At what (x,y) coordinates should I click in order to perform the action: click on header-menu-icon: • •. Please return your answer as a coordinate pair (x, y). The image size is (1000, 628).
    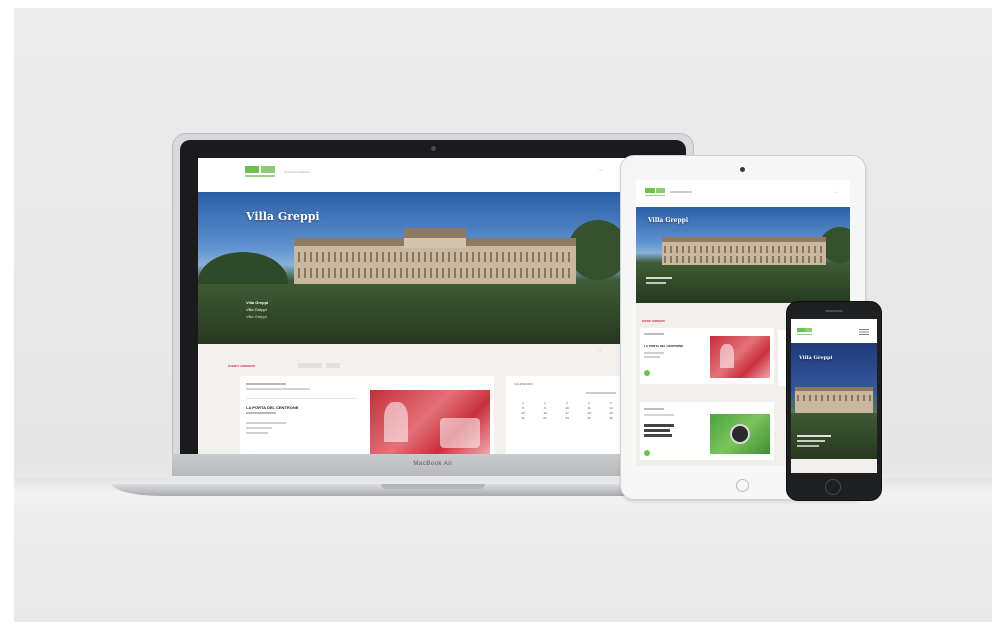
    Looking at the image, I should click on (835, 192).